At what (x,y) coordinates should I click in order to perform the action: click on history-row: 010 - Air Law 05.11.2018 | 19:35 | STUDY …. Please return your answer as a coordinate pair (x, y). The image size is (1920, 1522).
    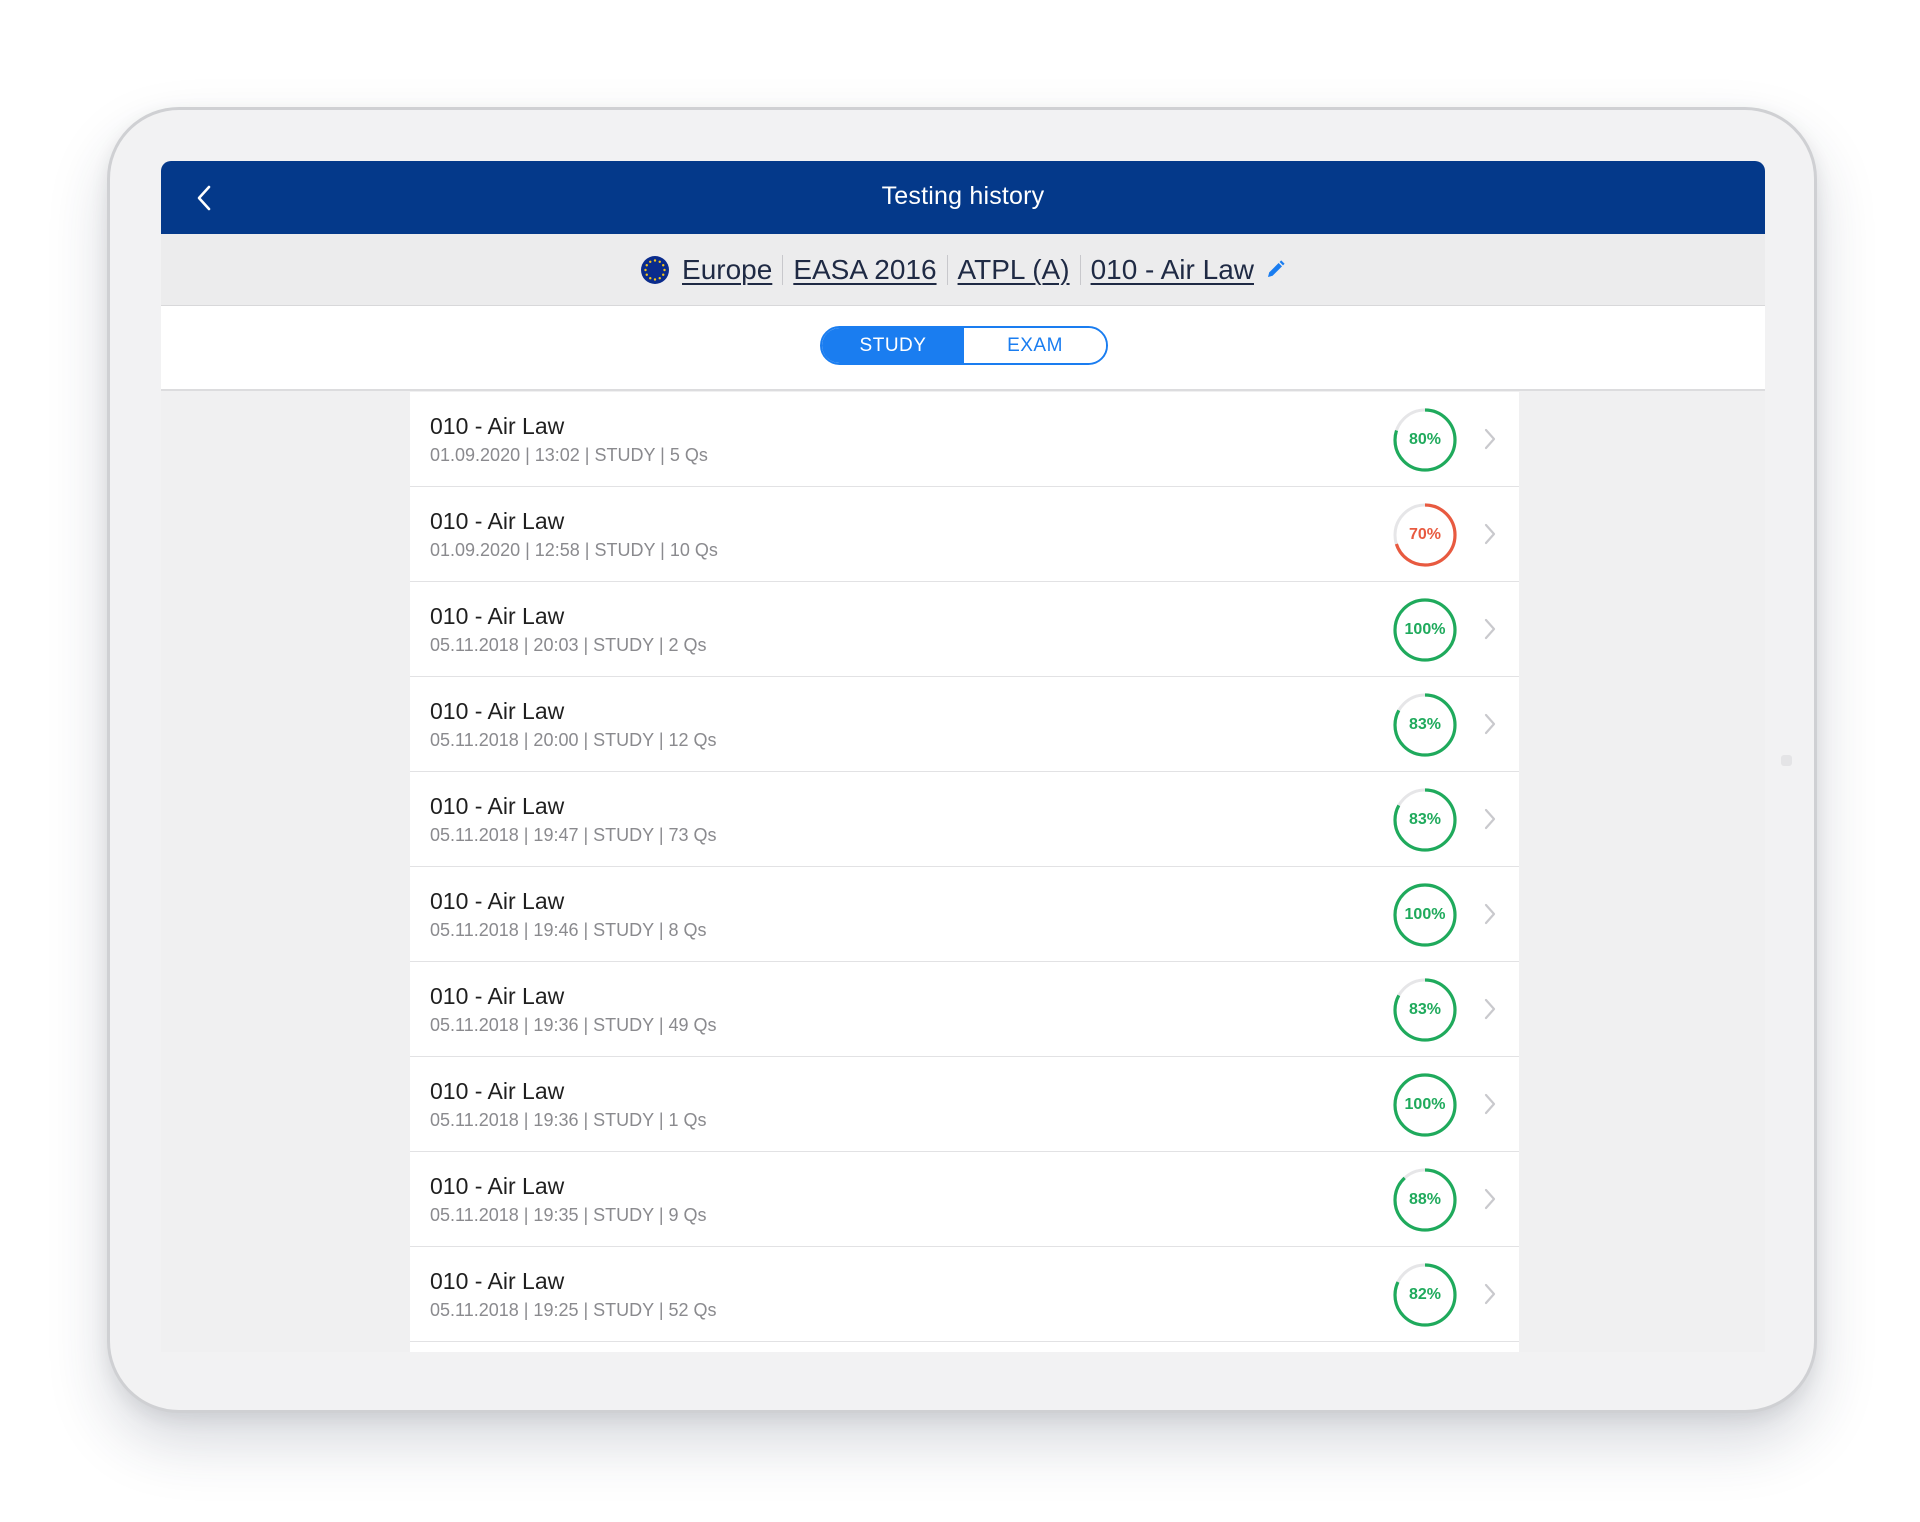
    Looking at the image, I should click on (964, 1199).